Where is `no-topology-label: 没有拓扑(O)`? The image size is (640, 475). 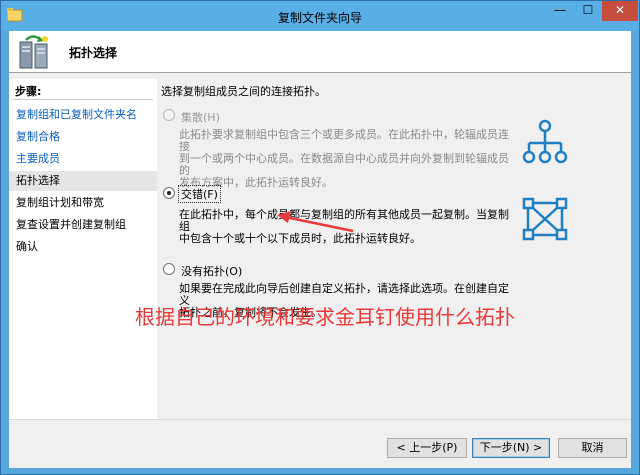
no-topology-label: 没有拓扑(O) is located at coordinates (211, 271).